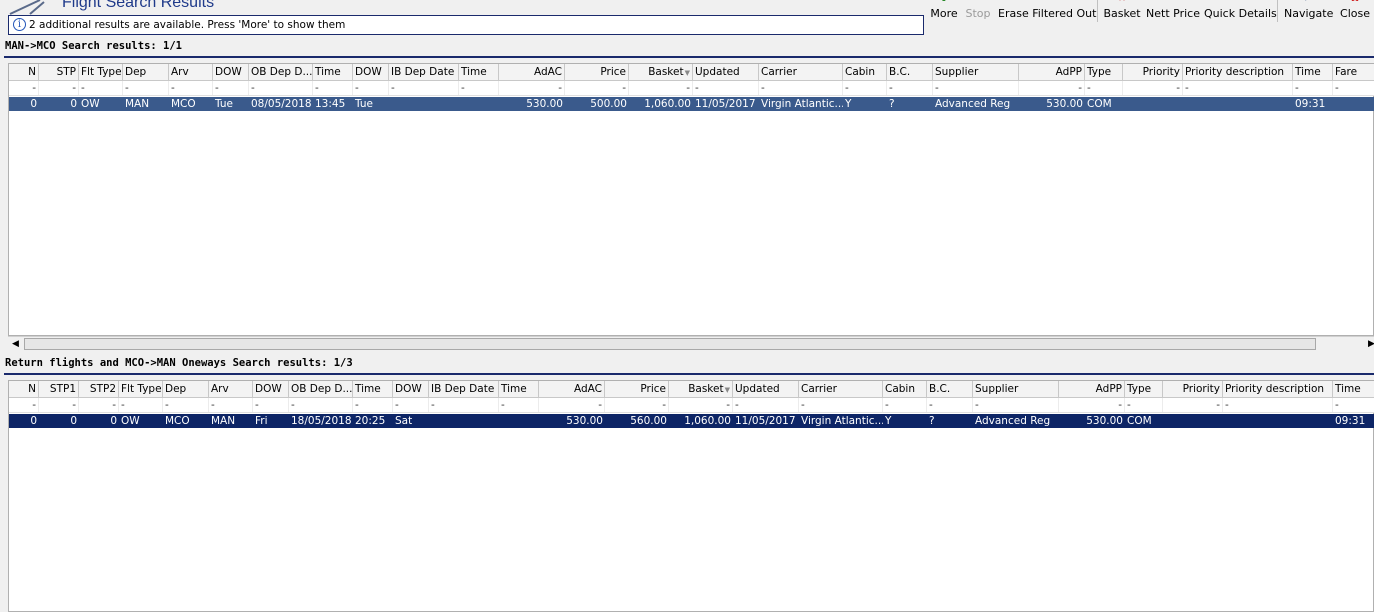 This screenshot has height=612, width=1374. I want to click on scroll-left-icon: ◀, so click(15, 344).